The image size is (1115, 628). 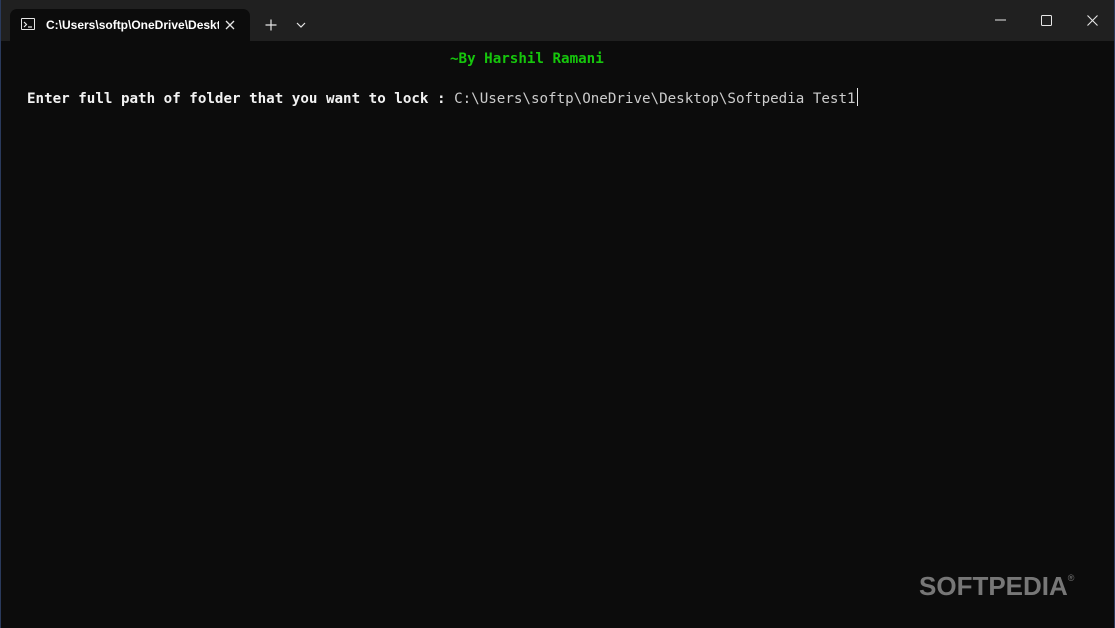 I want to click on watermark-text: SOFTPEDIA, so click(x=993, y=586).